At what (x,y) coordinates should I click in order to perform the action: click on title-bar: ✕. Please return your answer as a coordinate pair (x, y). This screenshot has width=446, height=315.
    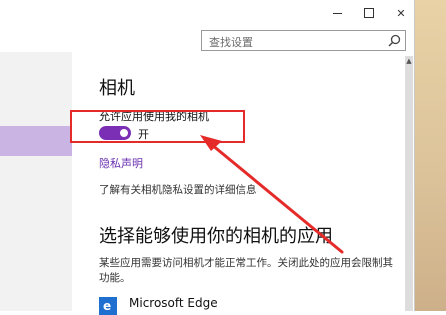
    Looking at the image, I should click on (223, 13).